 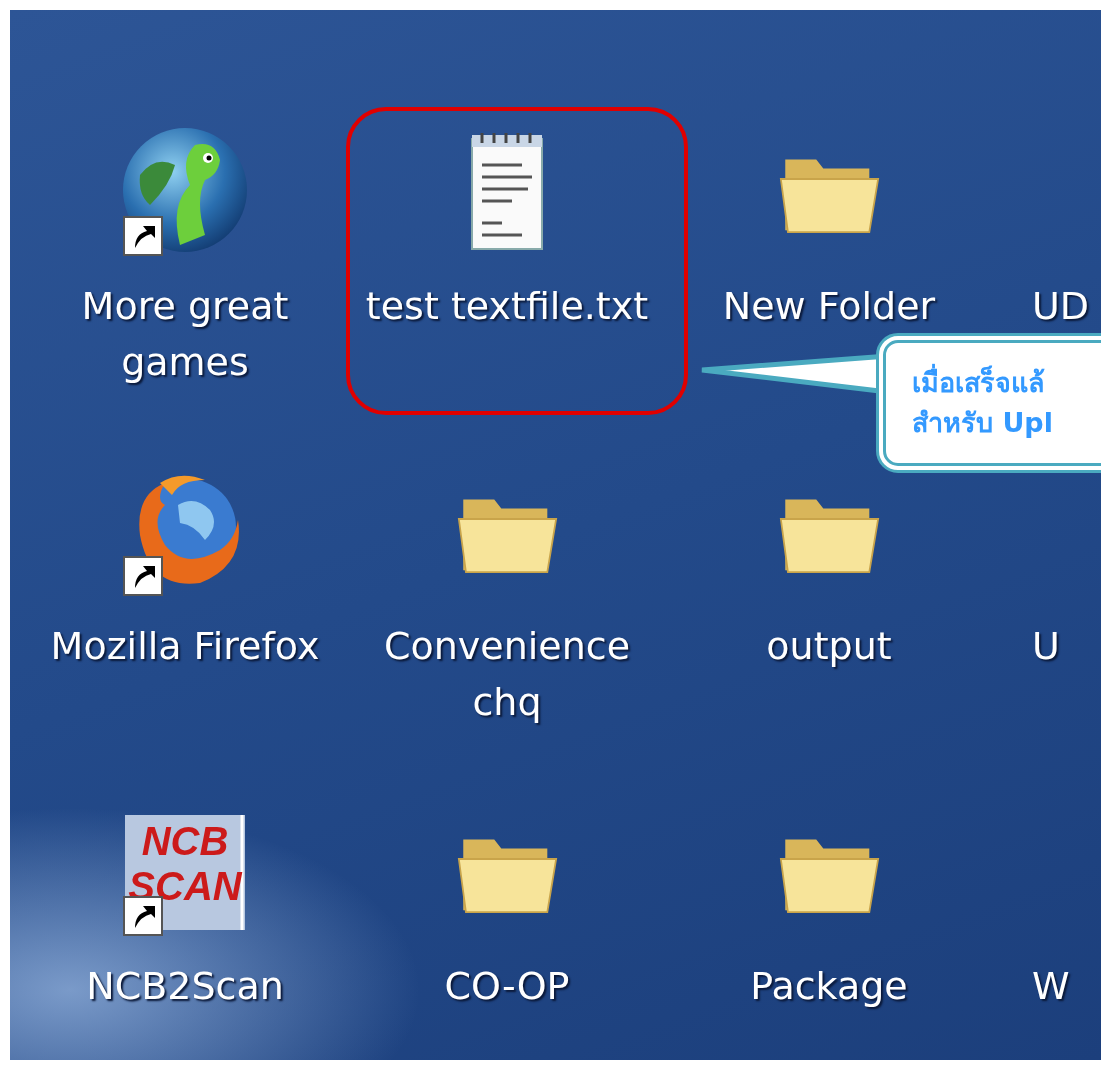 What do you see at coordinates (829, 986) in the screenshot?
I see `icon-label: Package` at bounding box center [829, 986].